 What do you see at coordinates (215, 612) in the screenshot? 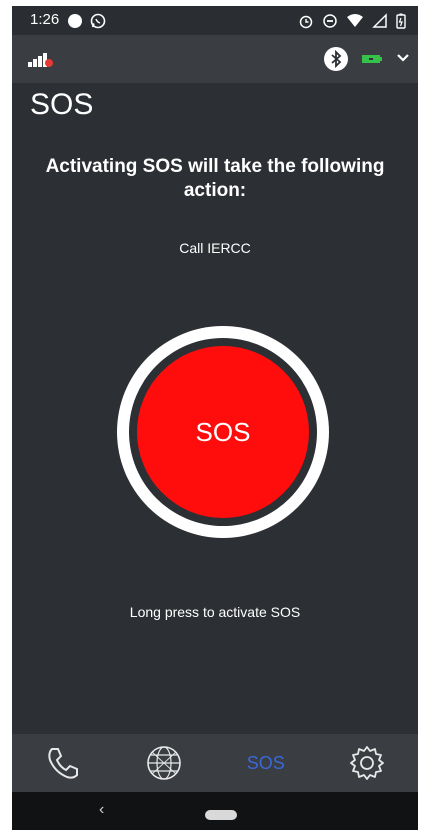
I see `sos-hint-text: Long press to activate SOS` at bounding box center [215, 612].